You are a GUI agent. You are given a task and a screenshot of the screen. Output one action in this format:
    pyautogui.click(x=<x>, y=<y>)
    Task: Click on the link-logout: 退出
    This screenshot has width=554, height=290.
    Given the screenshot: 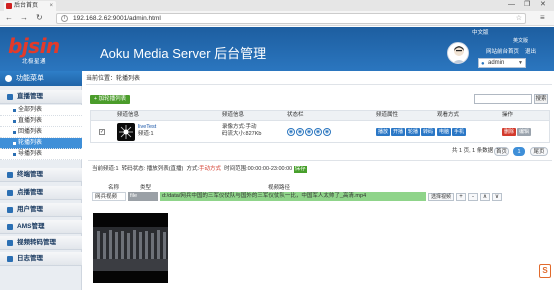 What is the action you would take?
    pyautogui.click(x=530, y=51)
    